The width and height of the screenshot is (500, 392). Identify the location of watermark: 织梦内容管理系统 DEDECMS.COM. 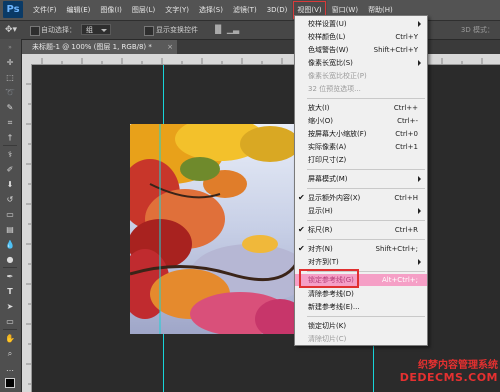
(441, 372).